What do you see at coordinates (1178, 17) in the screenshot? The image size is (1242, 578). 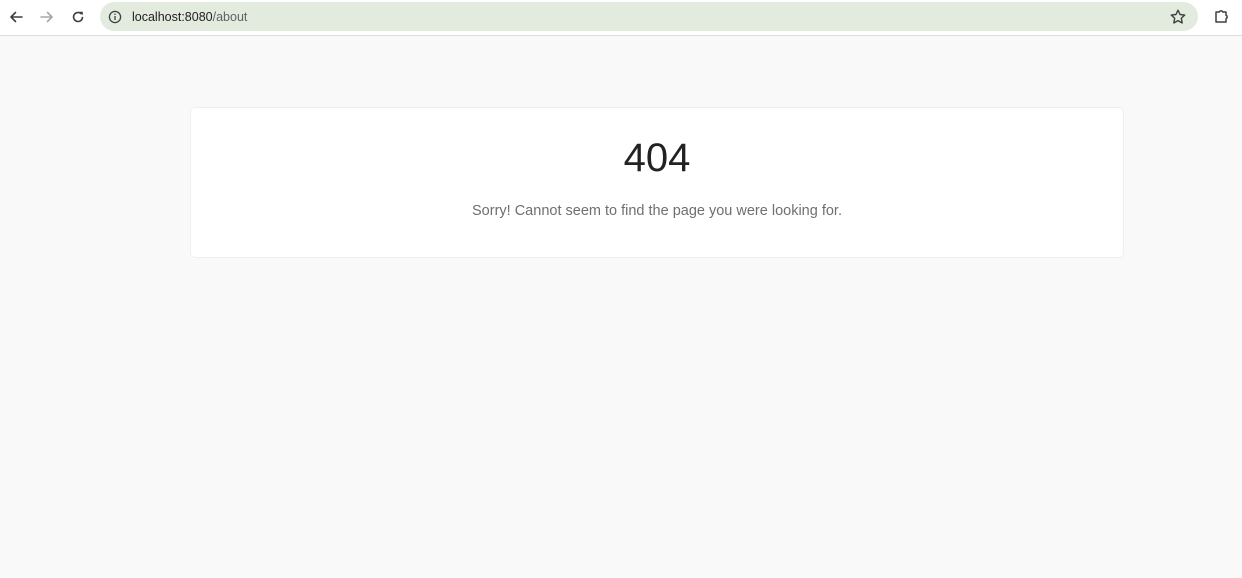 I see `star-icon` at bounding box center [1178, 17].